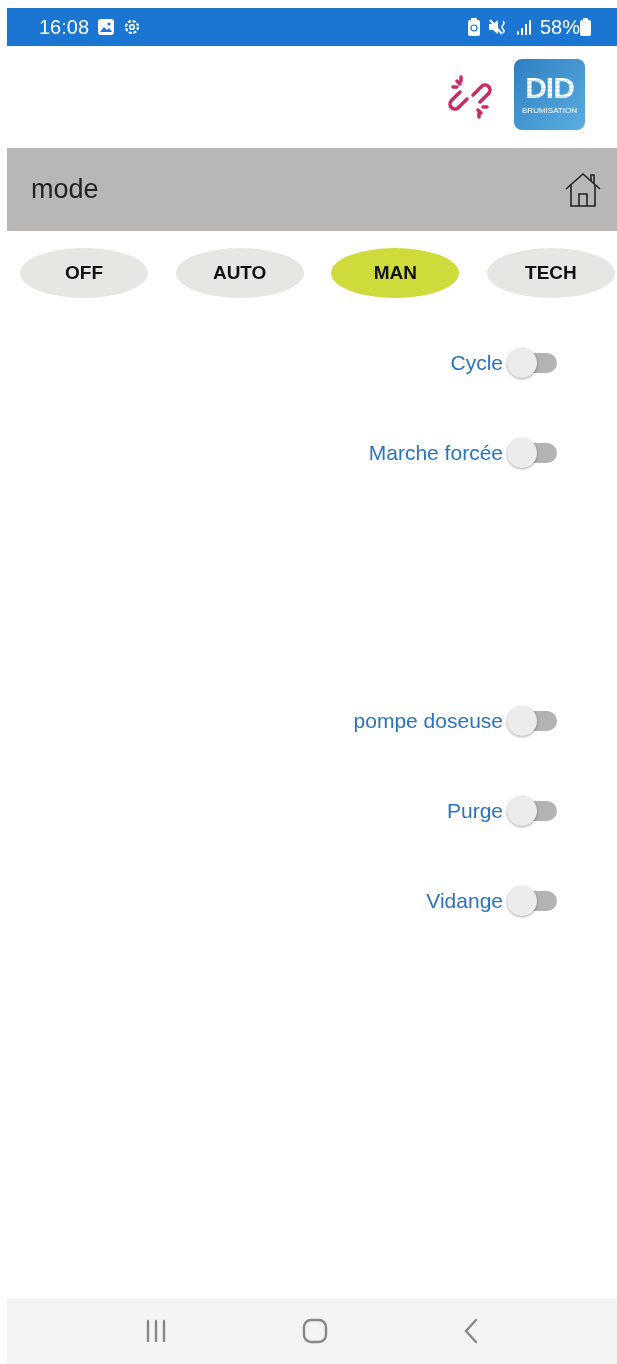  What do you see at coordinates (132, 27) in the screenshot?
I see `settings-icon` at bounding box center [132, 27].